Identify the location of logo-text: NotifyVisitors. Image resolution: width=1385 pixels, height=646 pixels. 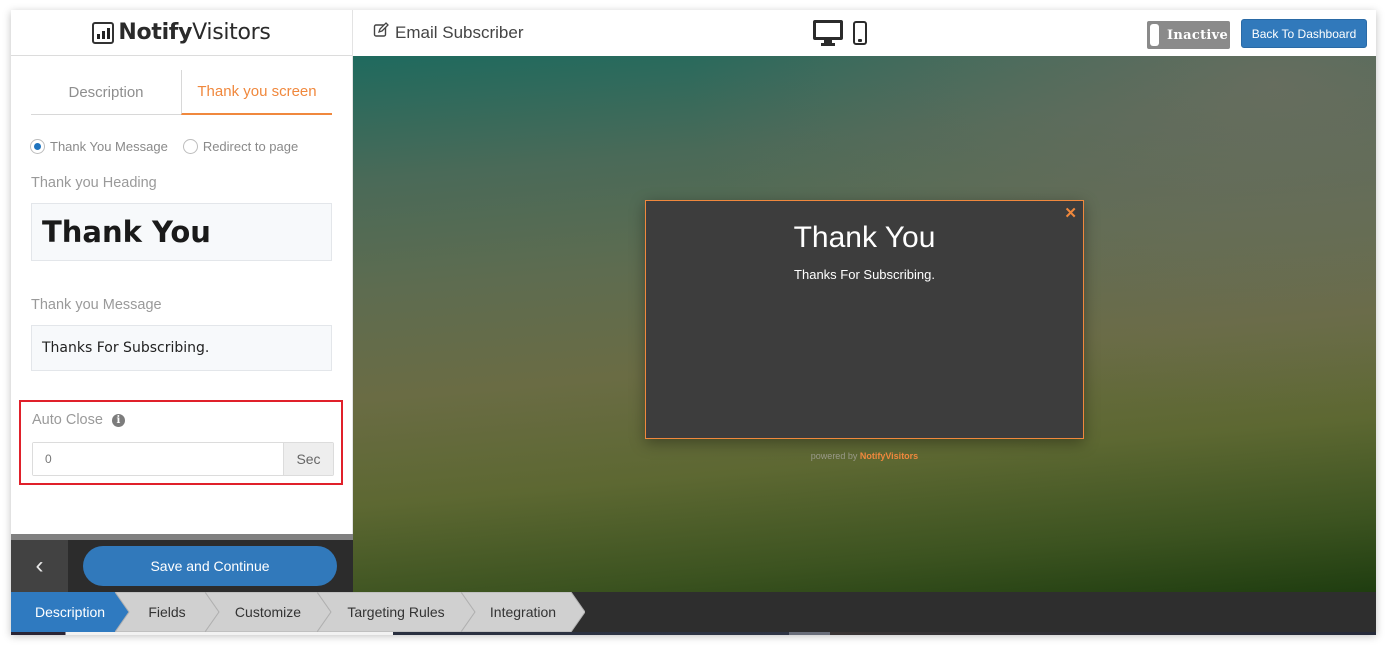
(194, 32).